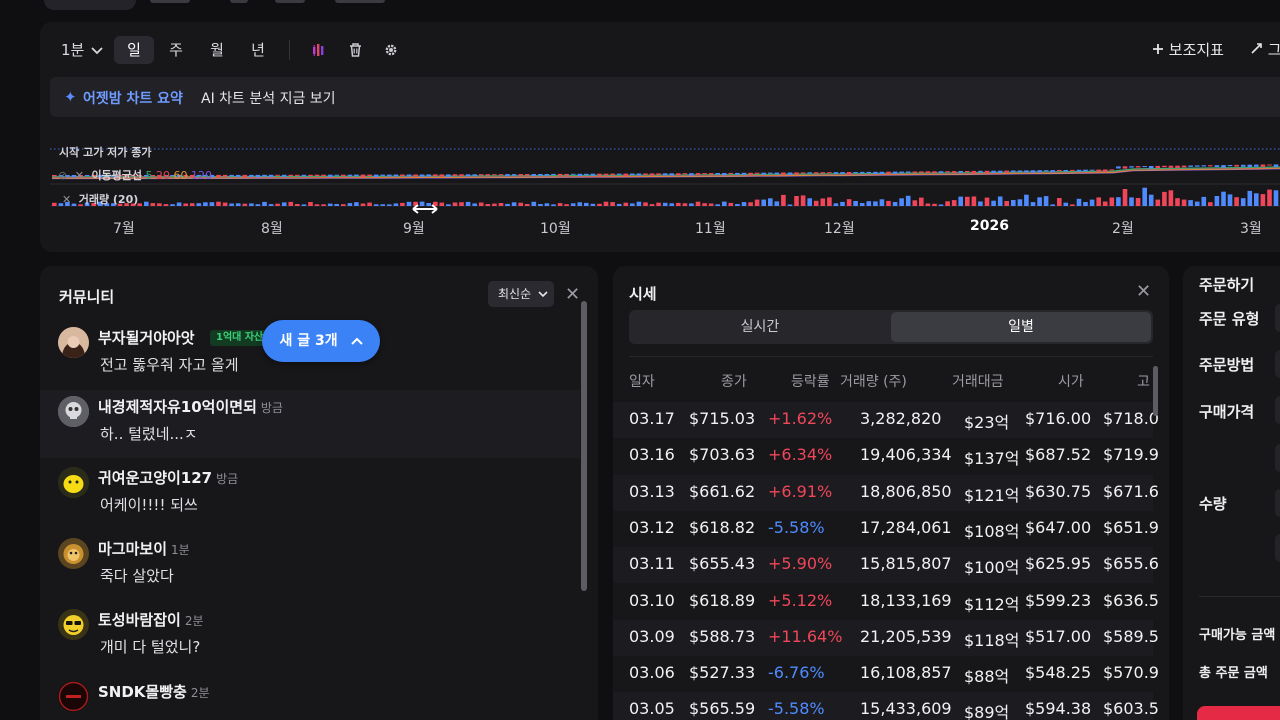 The height and width of the screenshot is (720, 1280). What do you see at coordinates (134, 50) in the screenshot?
I see `period-day: 일` at bounding box center [134, 50].